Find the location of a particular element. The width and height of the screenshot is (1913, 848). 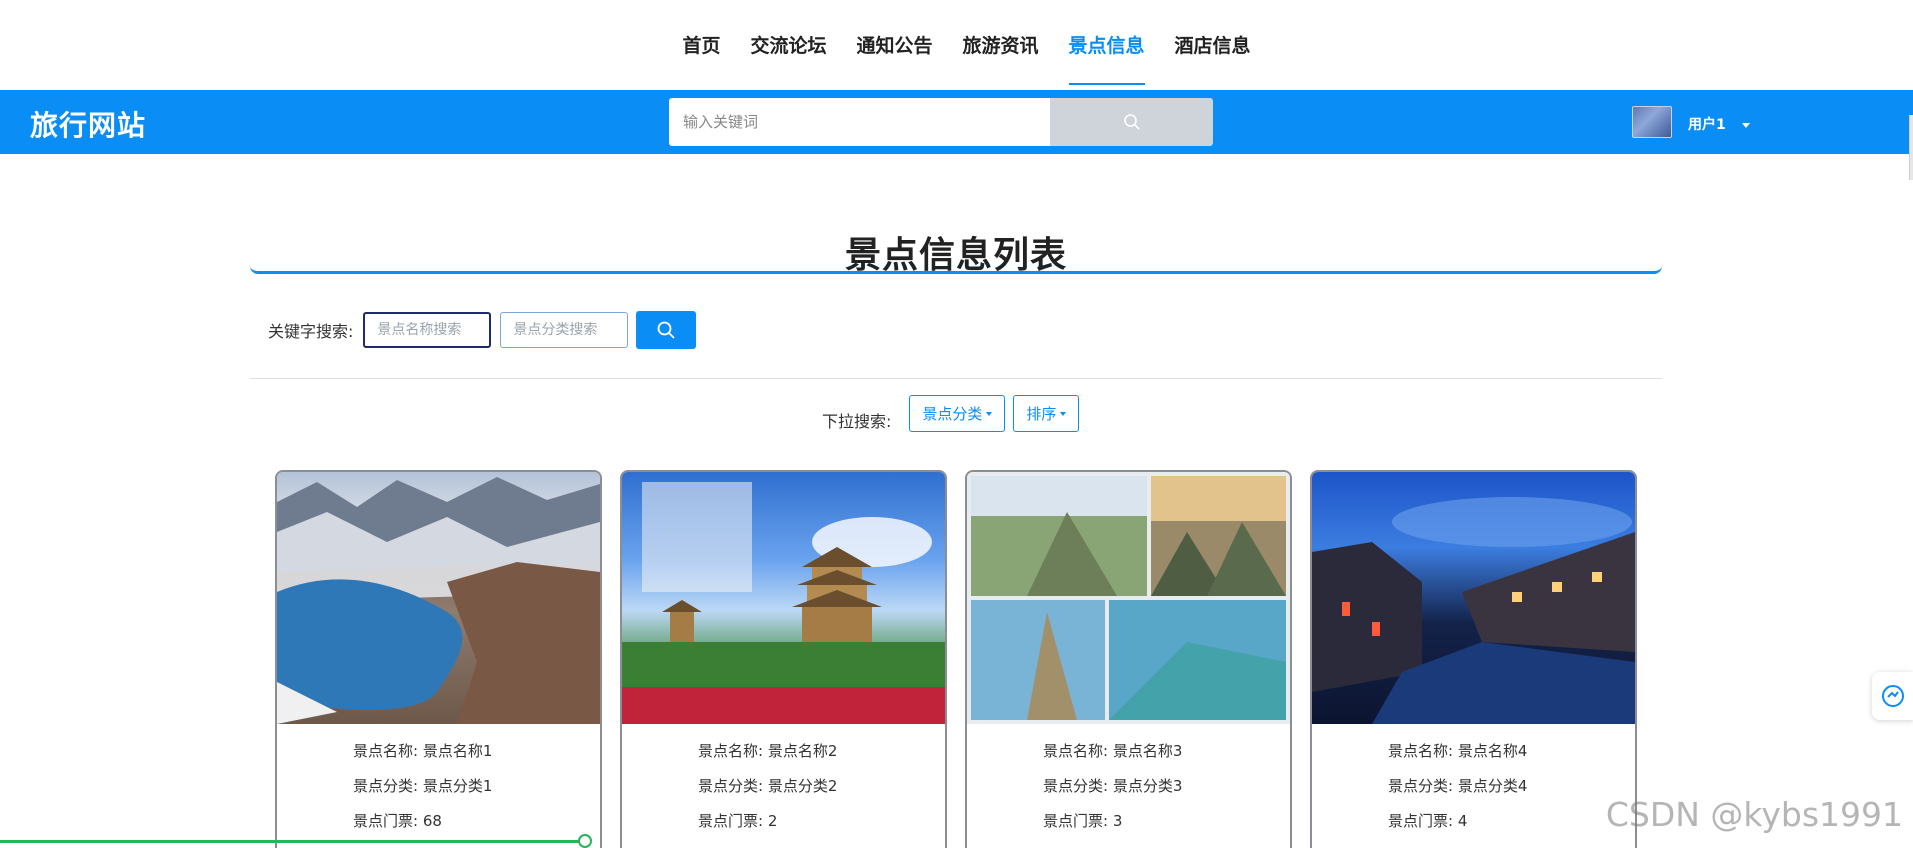

nav-item-notice: 通知公告 is located at coordinates (894, 45).